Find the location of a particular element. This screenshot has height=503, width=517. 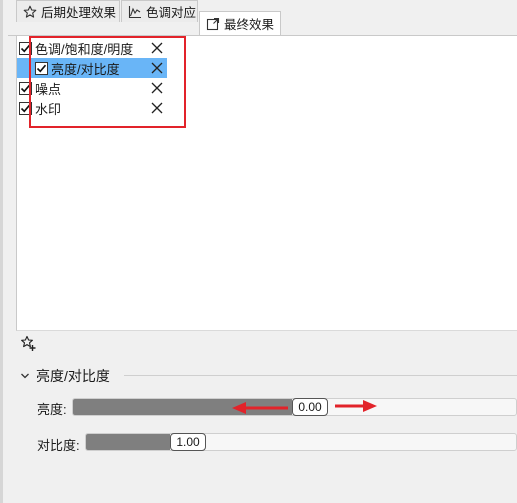

star-icon is located at coordinates (30, 12).